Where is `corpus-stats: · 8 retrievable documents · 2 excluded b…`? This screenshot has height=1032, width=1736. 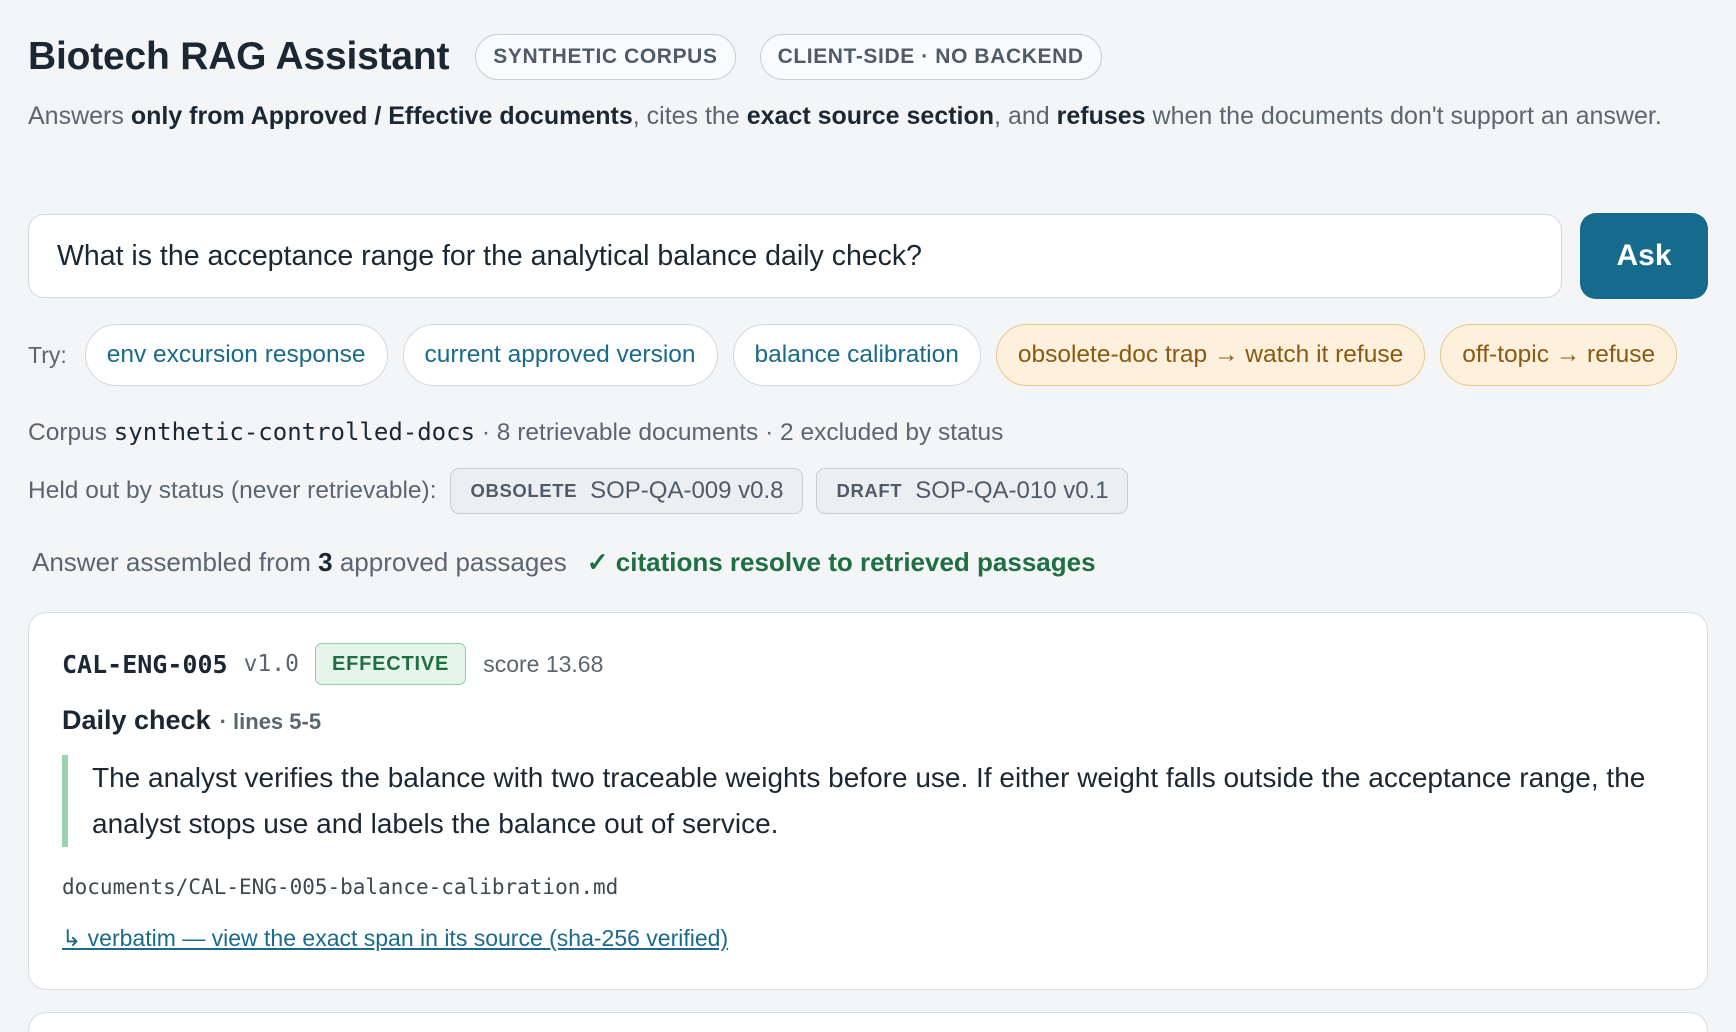 corpus-stats: · 8 retrievable documents · 2 excluded b… is located at coordinates (739, 432).